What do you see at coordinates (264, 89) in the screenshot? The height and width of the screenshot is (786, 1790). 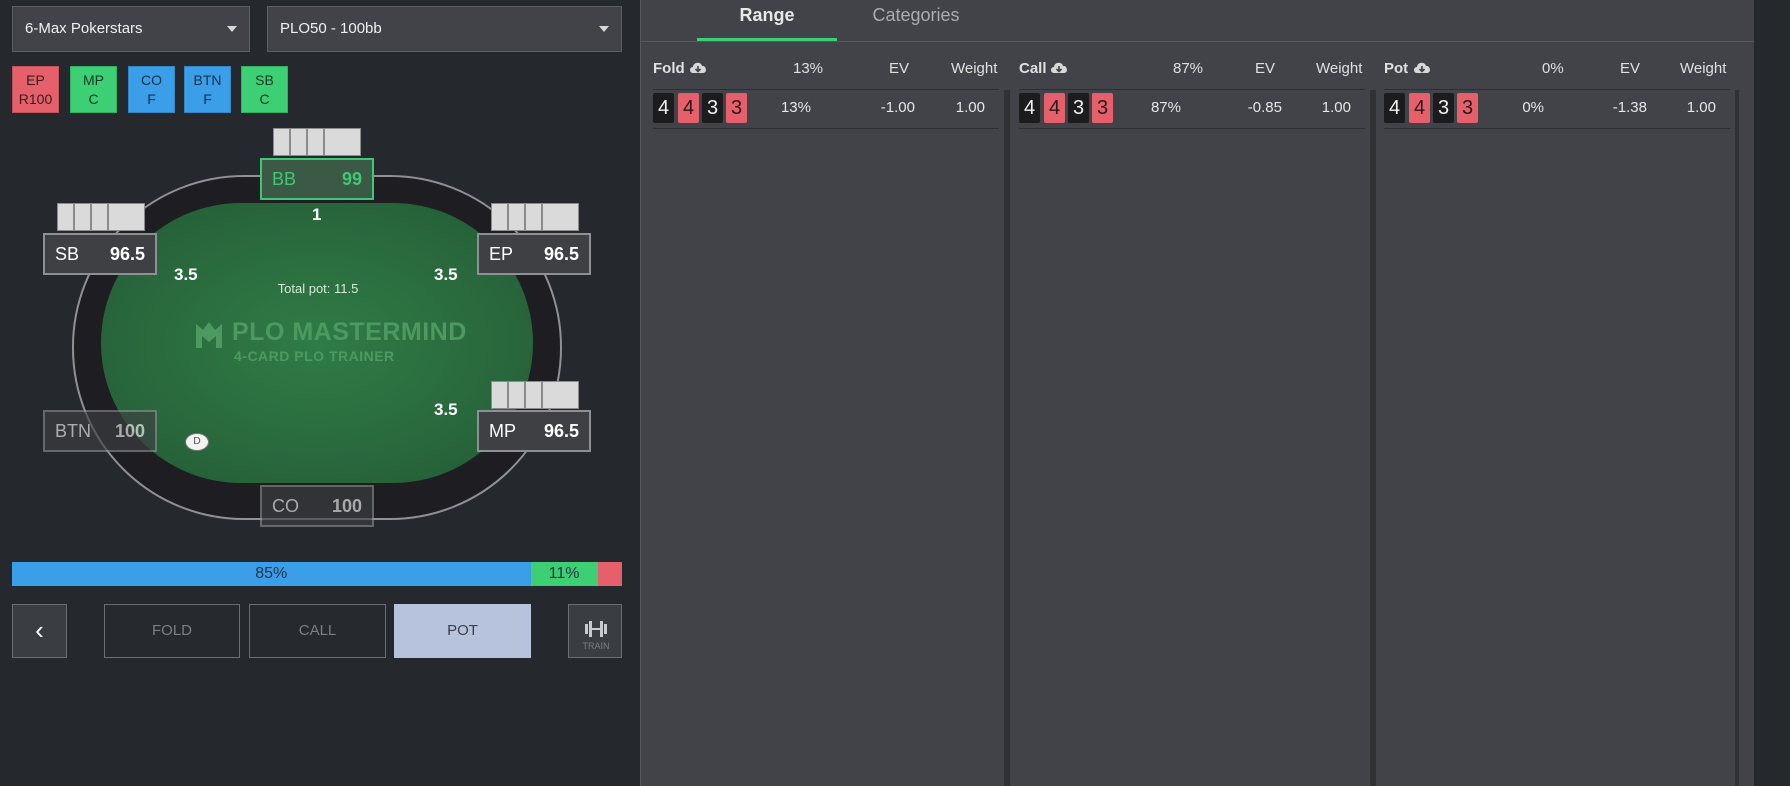 I see `action-chip-sb: SB C` at bounding box center [264, 89].